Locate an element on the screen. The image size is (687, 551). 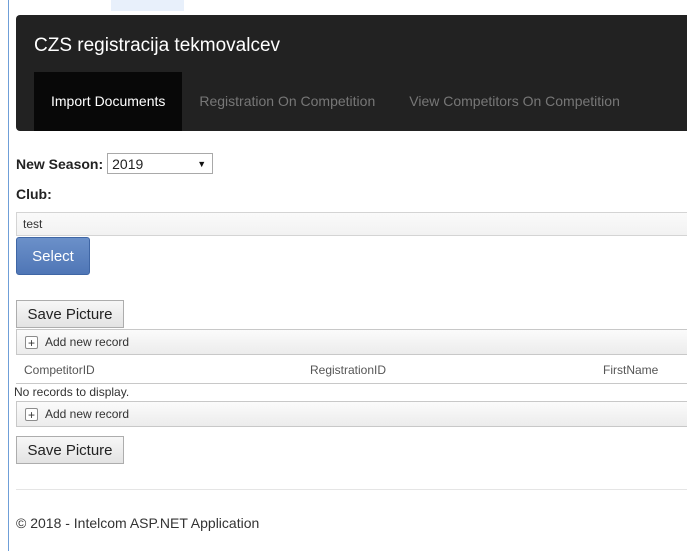
add-new-record-bottom: + Add new record is located at coordinates (351, 414).